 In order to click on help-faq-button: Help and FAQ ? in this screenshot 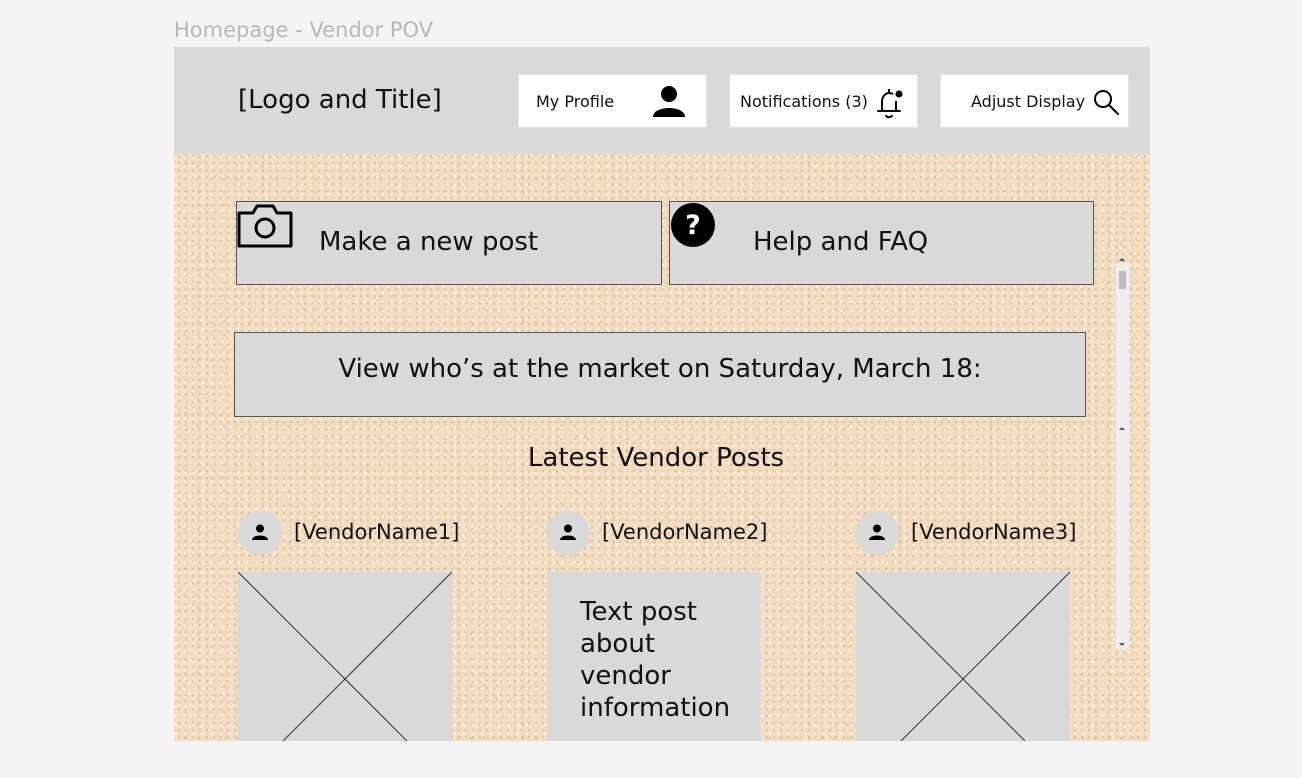, I will do `click(881, 243)`.